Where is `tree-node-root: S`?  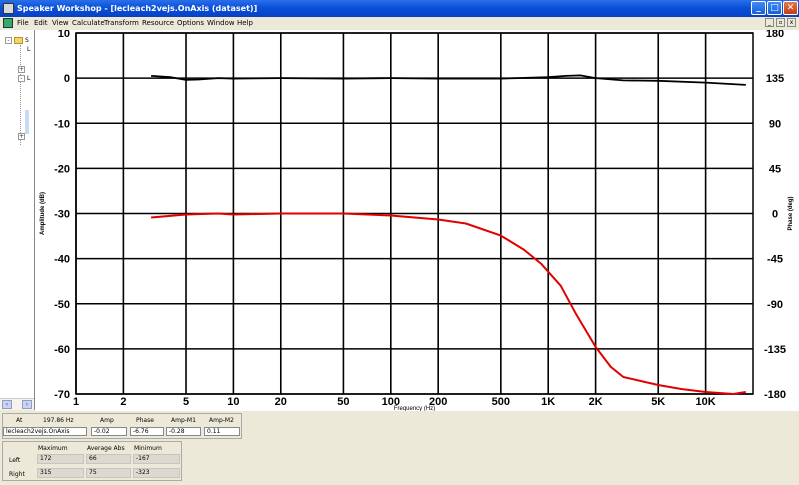
tree-node-root: S is located at coordinates (27, 40).